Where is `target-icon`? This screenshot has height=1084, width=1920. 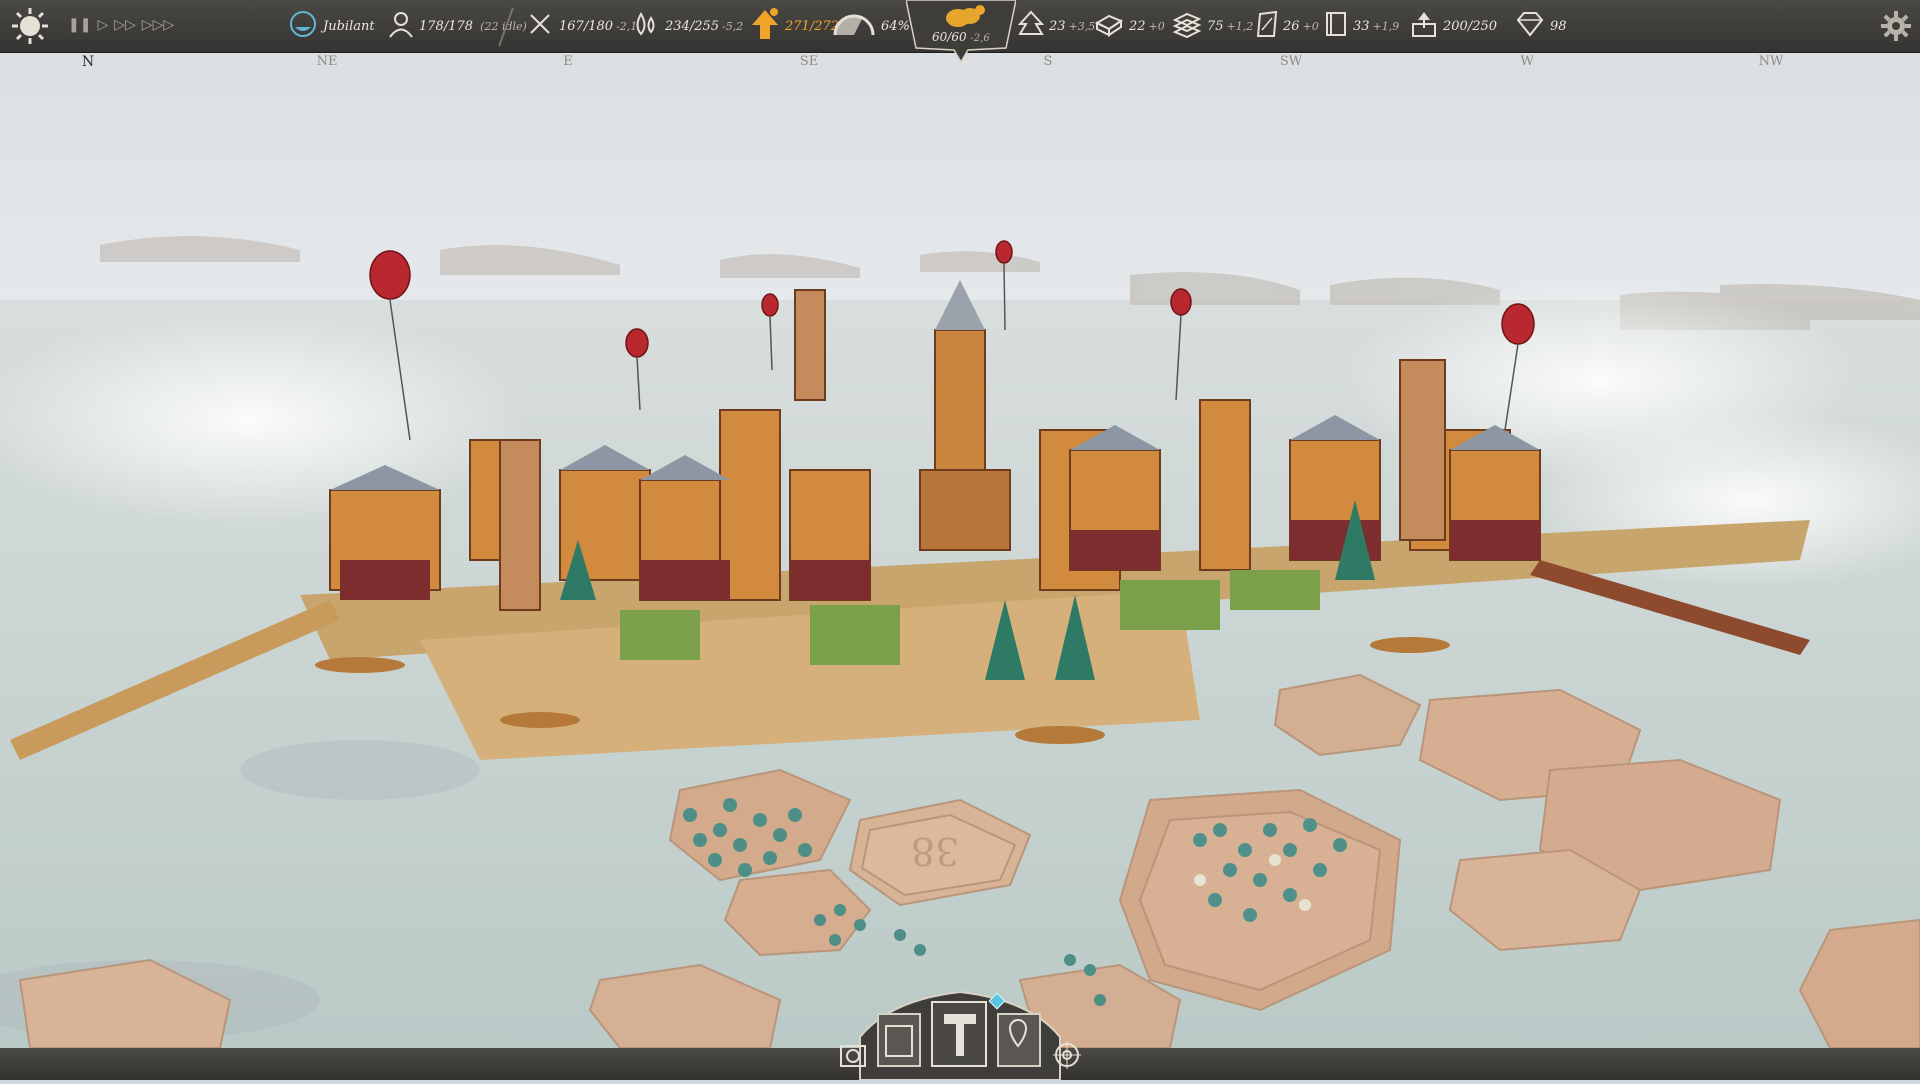
target-icon is located at coordinates (1067, 1057).